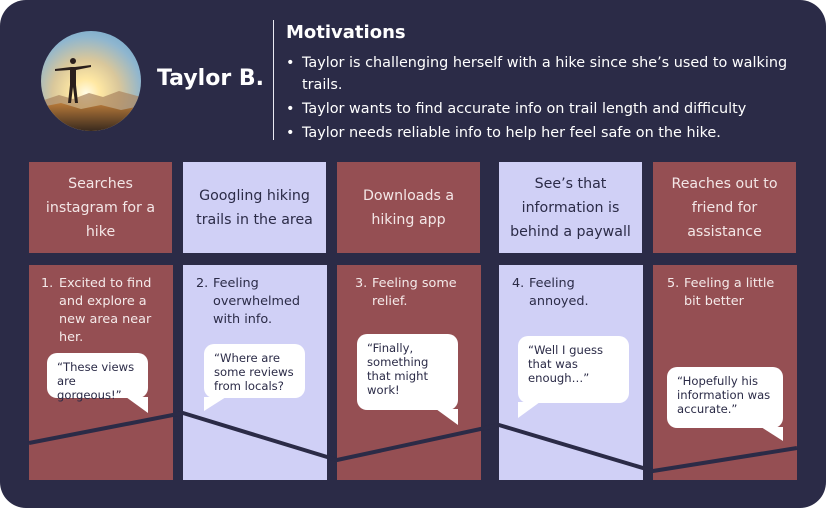 The image size is (826, 508). What do you see at coordinates (407, 372) in the screenshot?
I see `quote-bubble-3: “Finally, something that might work!` at bounding box center [407, 372].